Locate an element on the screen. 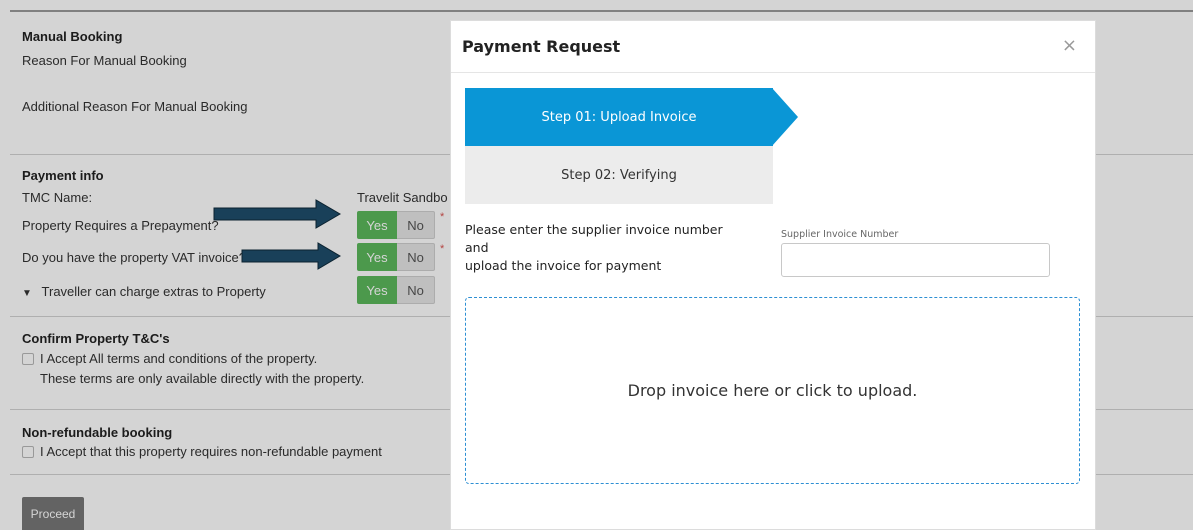 This screenshot has height=530, width=1193. invoice-number-label: Supplier Invoice Number is located at coordinates (840, 234).